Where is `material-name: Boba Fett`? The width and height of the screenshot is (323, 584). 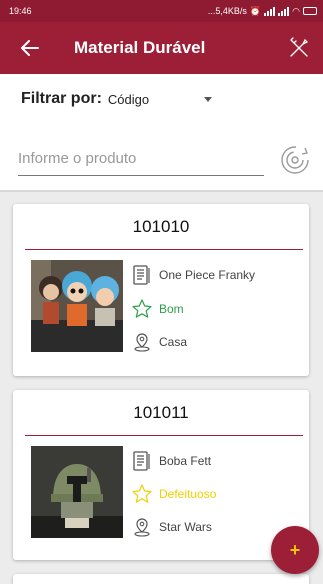 material-name: Boba Fett is located at coordinates (185, 461).